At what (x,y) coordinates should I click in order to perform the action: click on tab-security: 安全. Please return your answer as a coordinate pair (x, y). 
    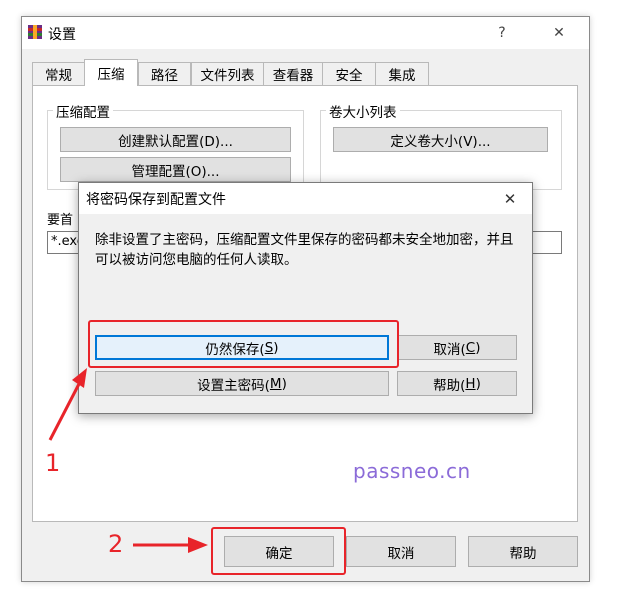
    Looking at the image, I should click on (349, 73).